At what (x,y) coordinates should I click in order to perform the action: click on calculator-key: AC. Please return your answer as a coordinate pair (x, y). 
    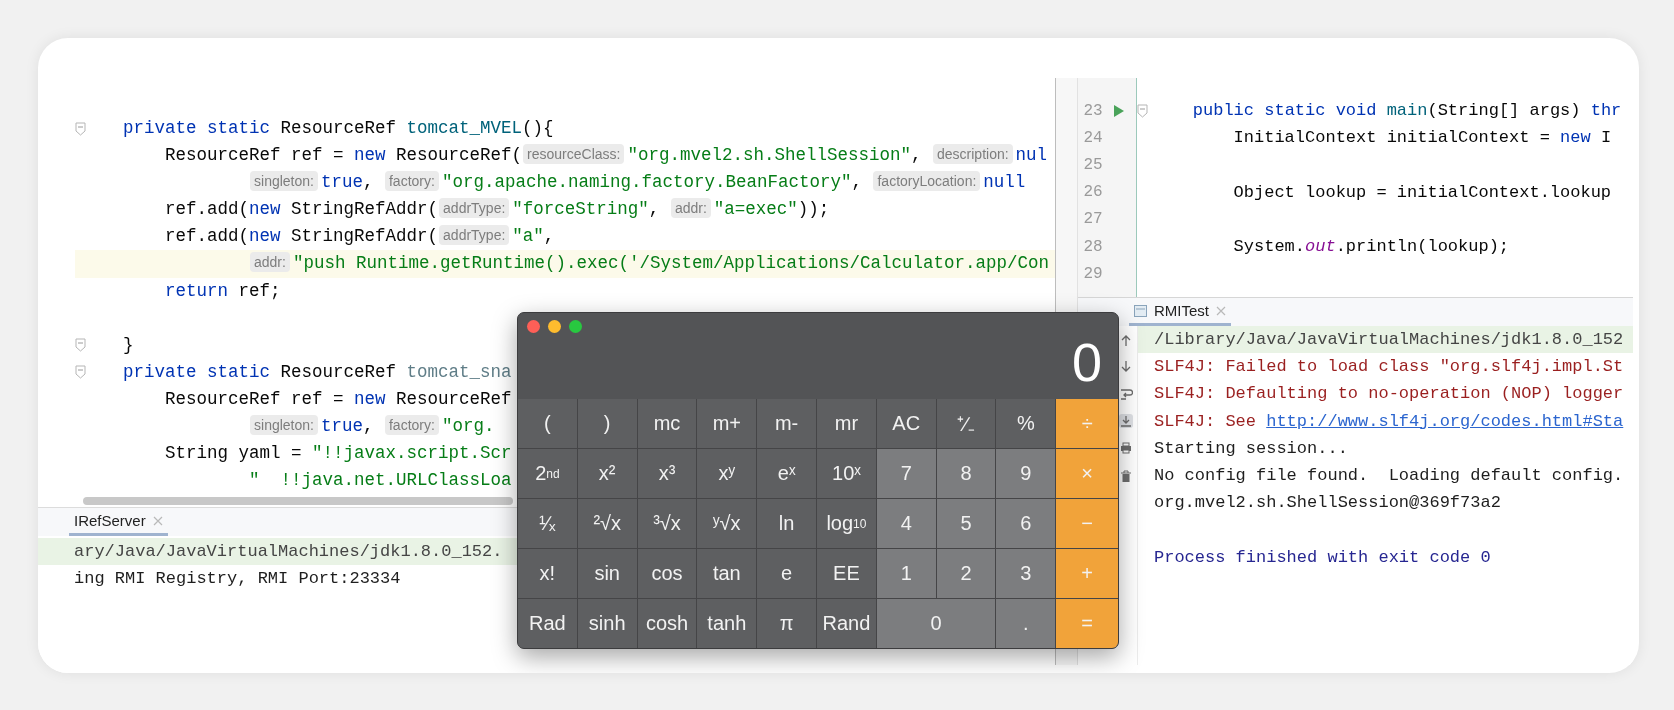
    Looking at the image, I should click on (906, 423).